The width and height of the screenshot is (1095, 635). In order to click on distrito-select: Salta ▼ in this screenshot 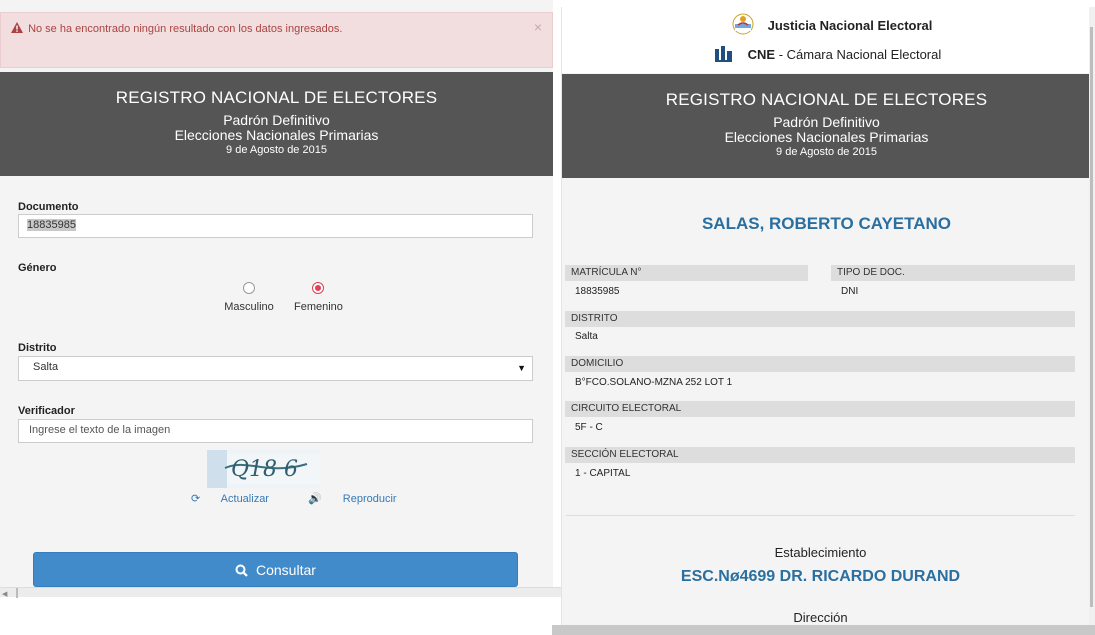, I will do `click(275, 368)`.